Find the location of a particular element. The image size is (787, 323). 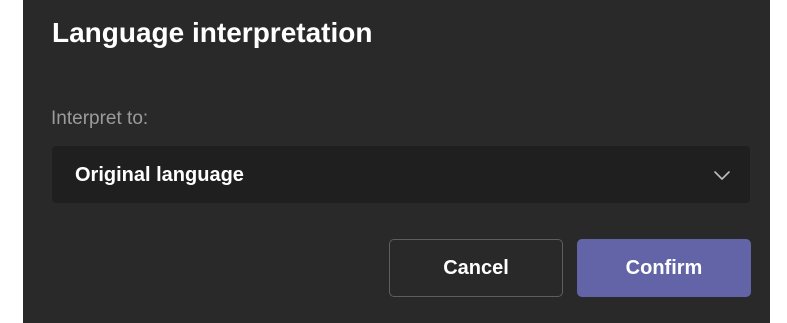

dialog-title: Language interpretation is located at coordinates (212, 32).